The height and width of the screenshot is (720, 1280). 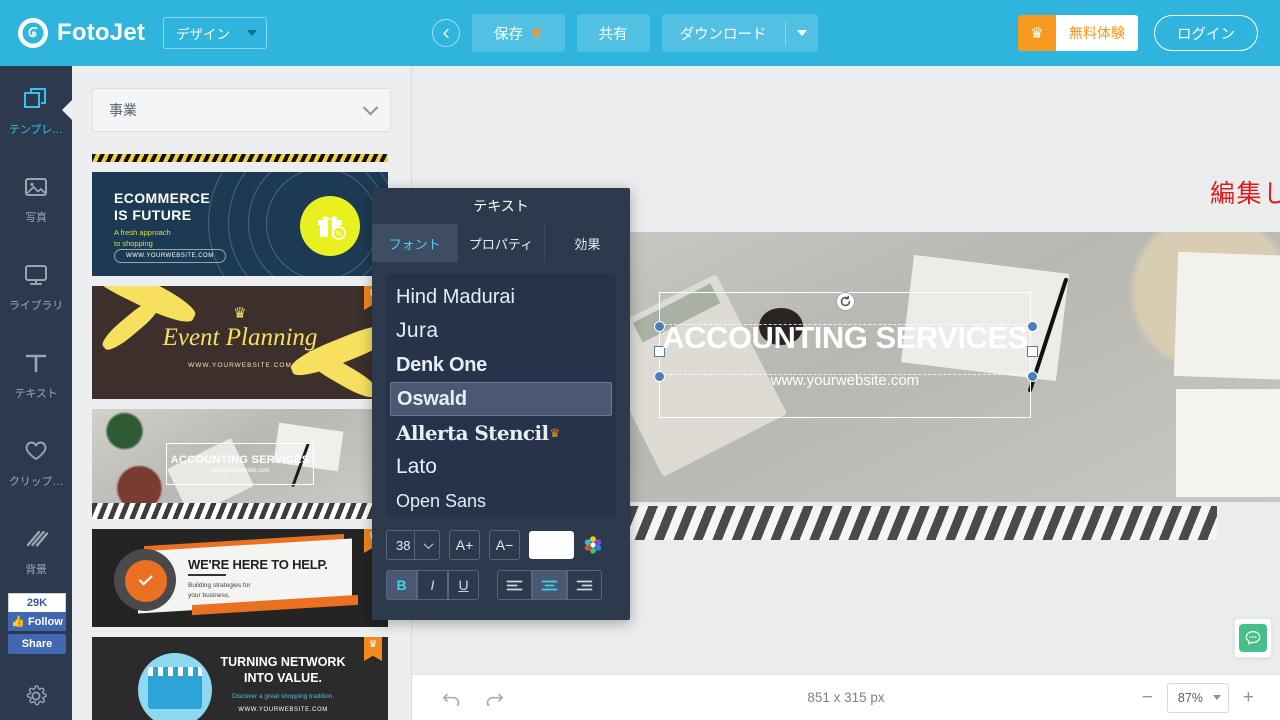 I want to click on zoom-level-value: 87%, so click(x=1190, y=697).